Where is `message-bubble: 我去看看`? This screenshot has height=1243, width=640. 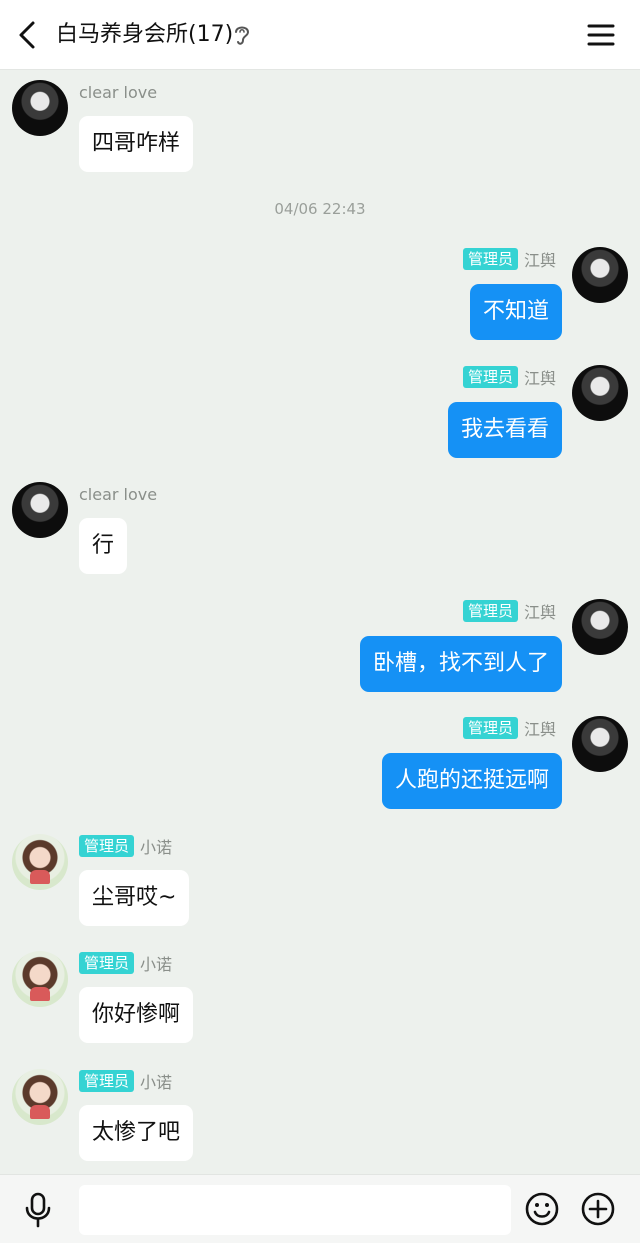 message-bubble: 我去看看 is located at coordinates (504, 430).